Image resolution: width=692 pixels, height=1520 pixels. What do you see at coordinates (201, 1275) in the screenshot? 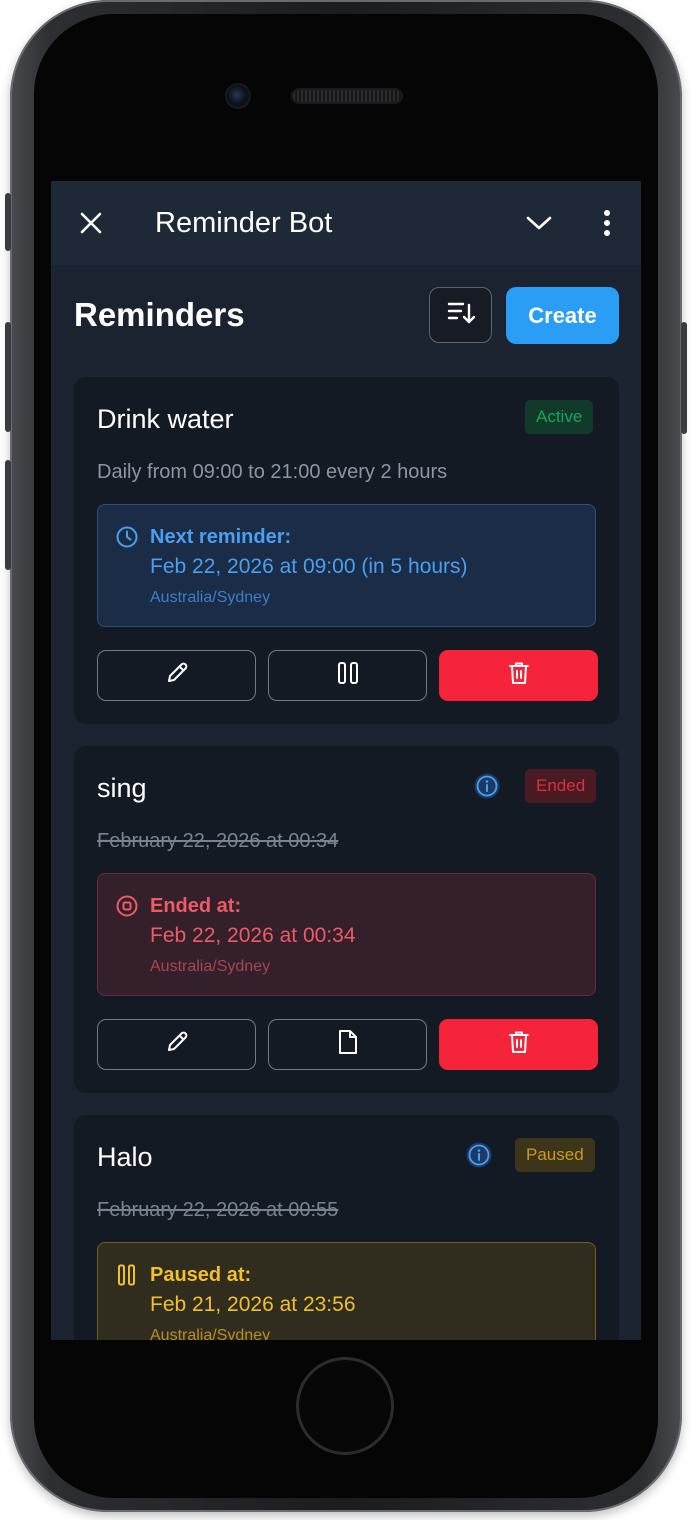
I see `paused-at-label: Paused at:` at bounding box center [201, 1275].